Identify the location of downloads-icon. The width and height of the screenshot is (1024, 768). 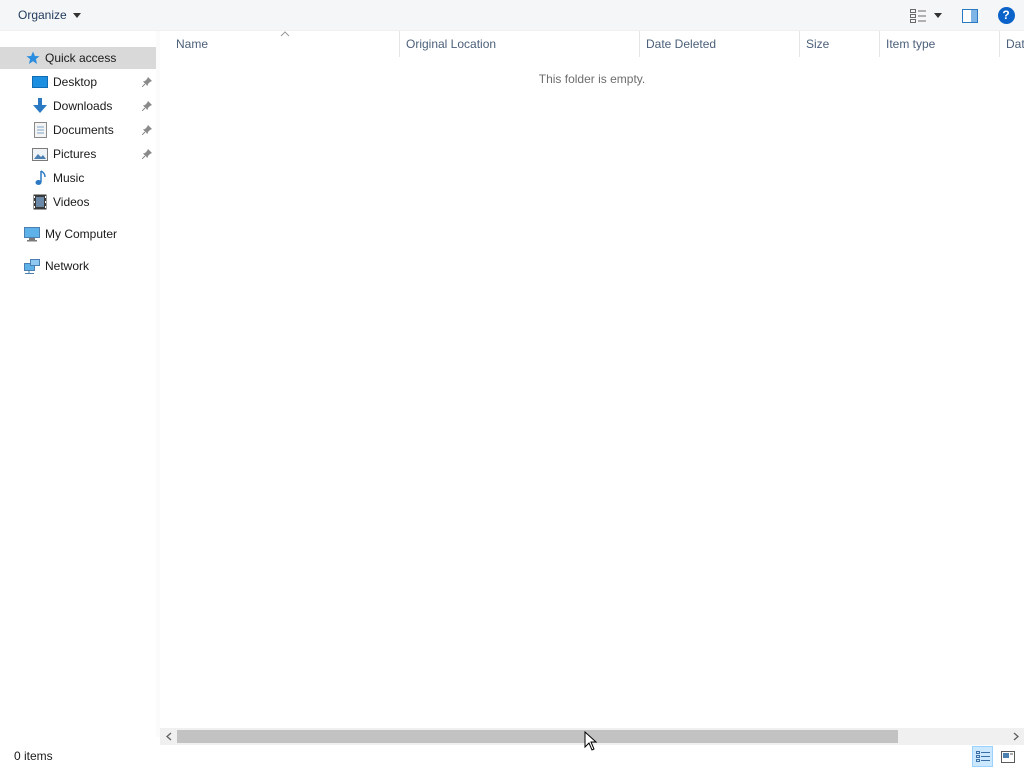
(40, 106).